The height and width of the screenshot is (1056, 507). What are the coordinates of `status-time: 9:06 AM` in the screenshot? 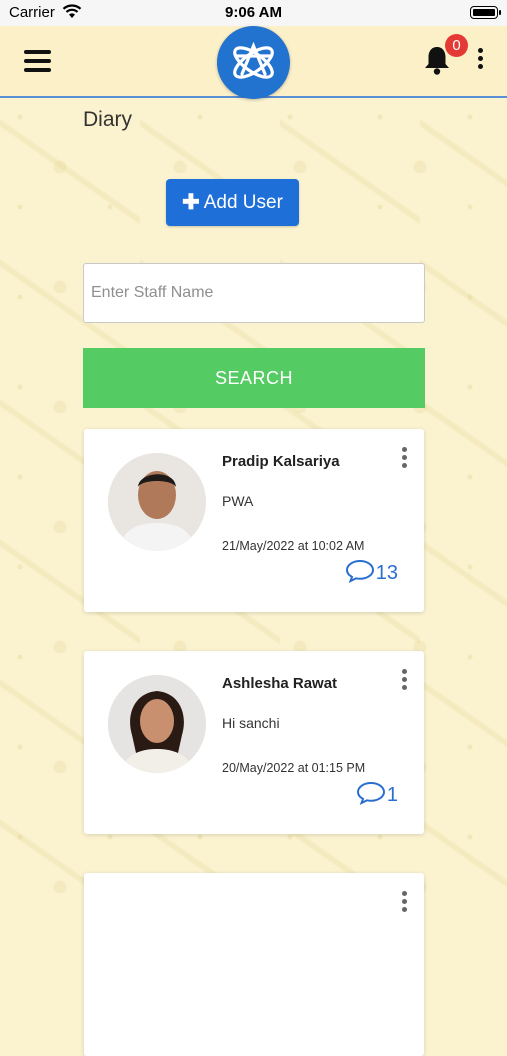 It's located at (253, 12).